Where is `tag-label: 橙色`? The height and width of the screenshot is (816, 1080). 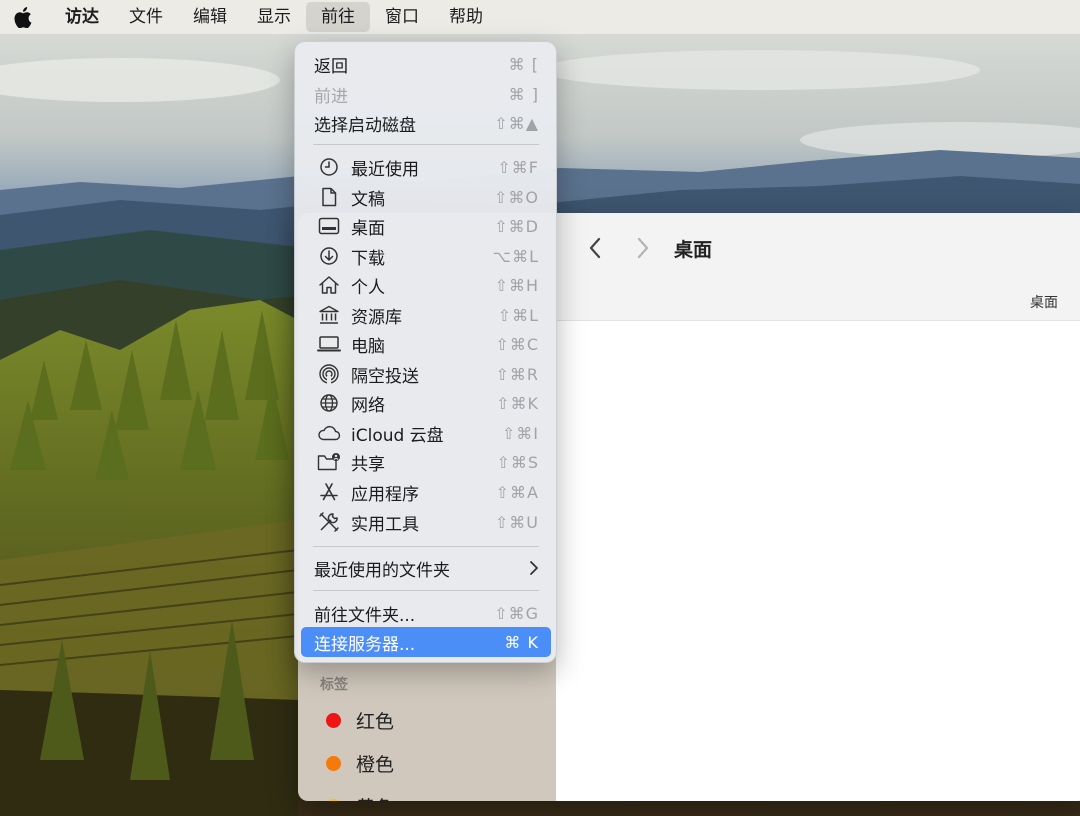 tag-label: 橙色 is located at coordinates (375, 765).